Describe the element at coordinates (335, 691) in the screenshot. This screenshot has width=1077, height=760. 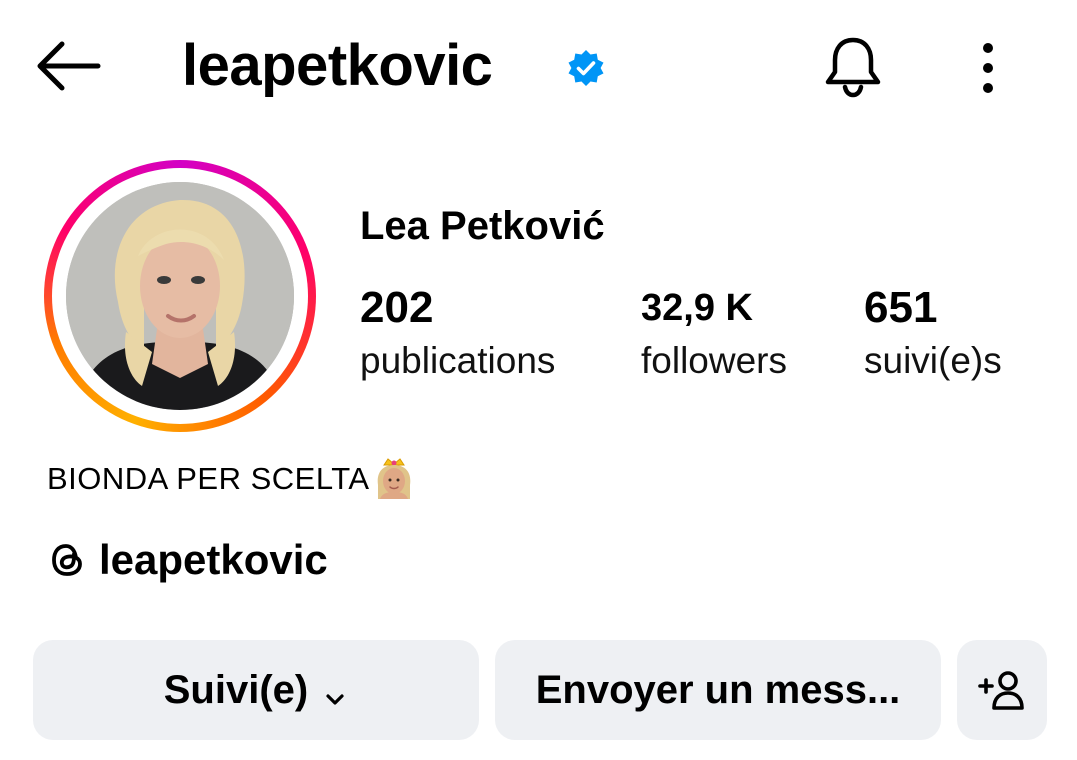
I see `chevron-down-icon` at that location.